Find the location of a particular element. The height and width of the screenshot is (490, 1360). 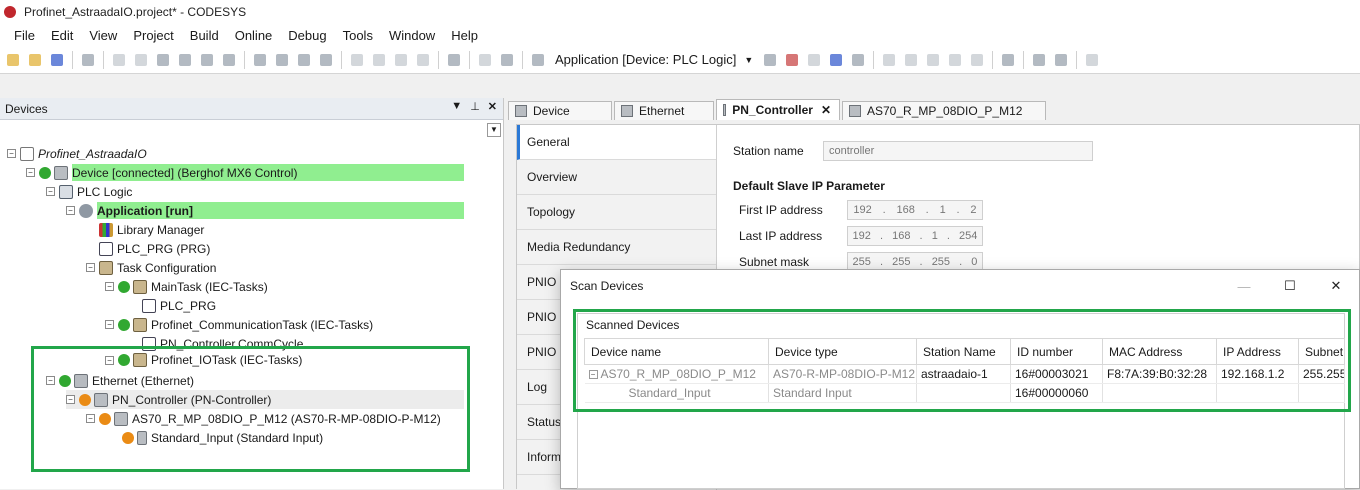

last-ip-label: Last IP address is located at coordinates (781, 236).